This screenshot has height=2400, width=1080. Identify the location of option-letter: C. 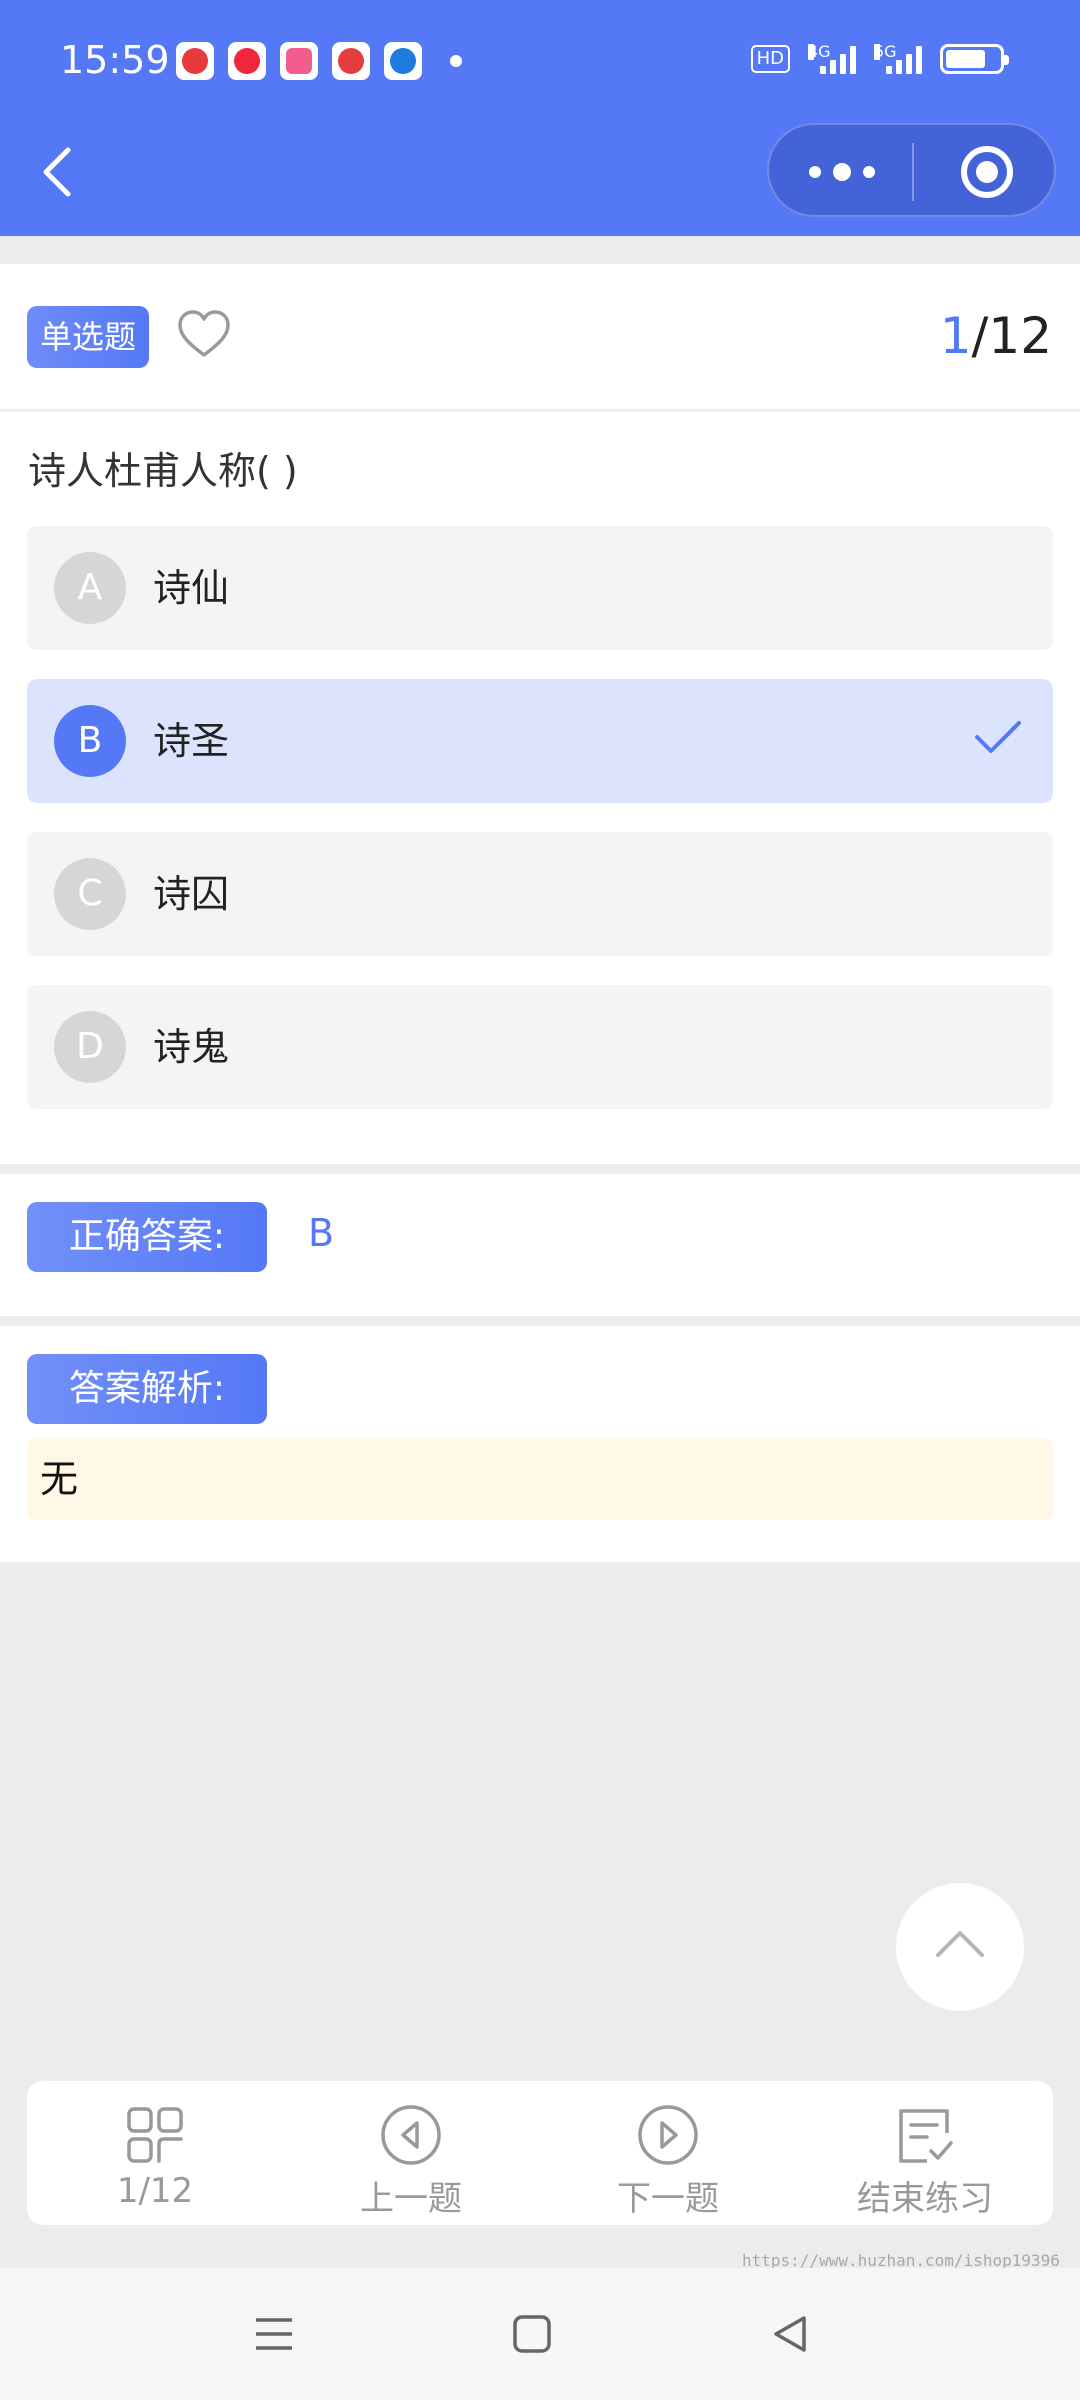
(90, 894).